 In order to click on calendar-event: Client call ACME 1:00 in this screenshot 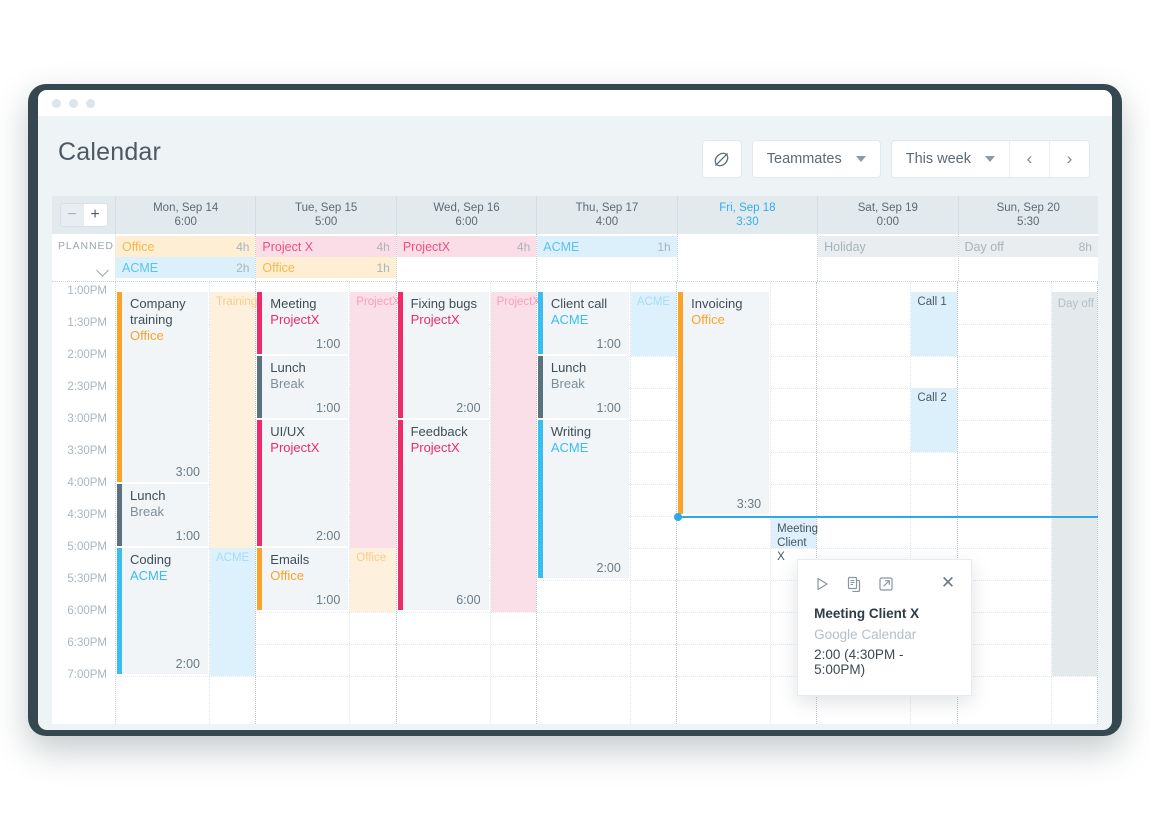, I will do `click(583, 323)`.